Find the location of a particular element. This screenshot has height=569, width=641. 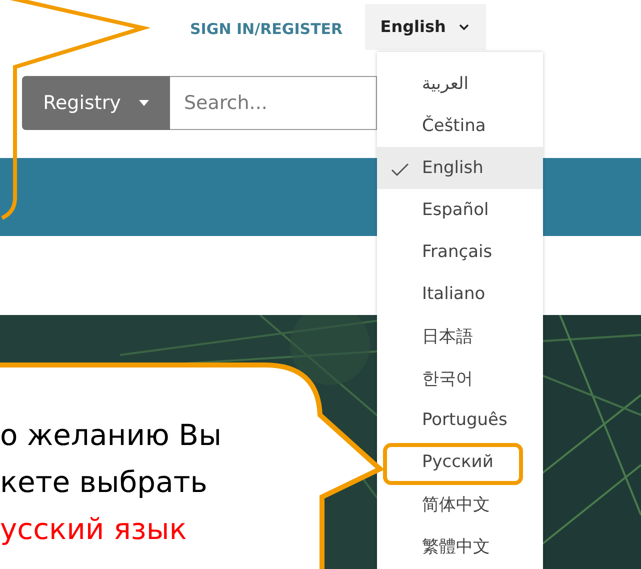

registry-dropdown: Registry is located at coordinates (96, 103).